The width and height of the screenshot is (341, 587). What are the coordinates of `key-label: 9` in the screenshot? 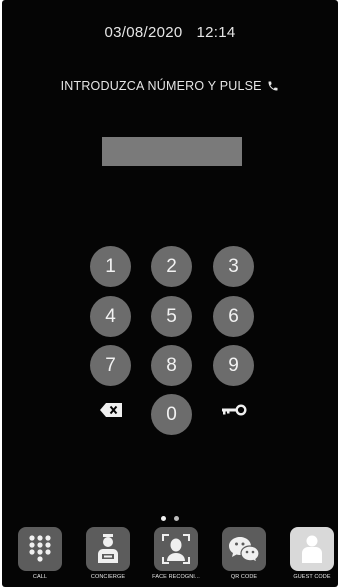 It's located at (233, 365).